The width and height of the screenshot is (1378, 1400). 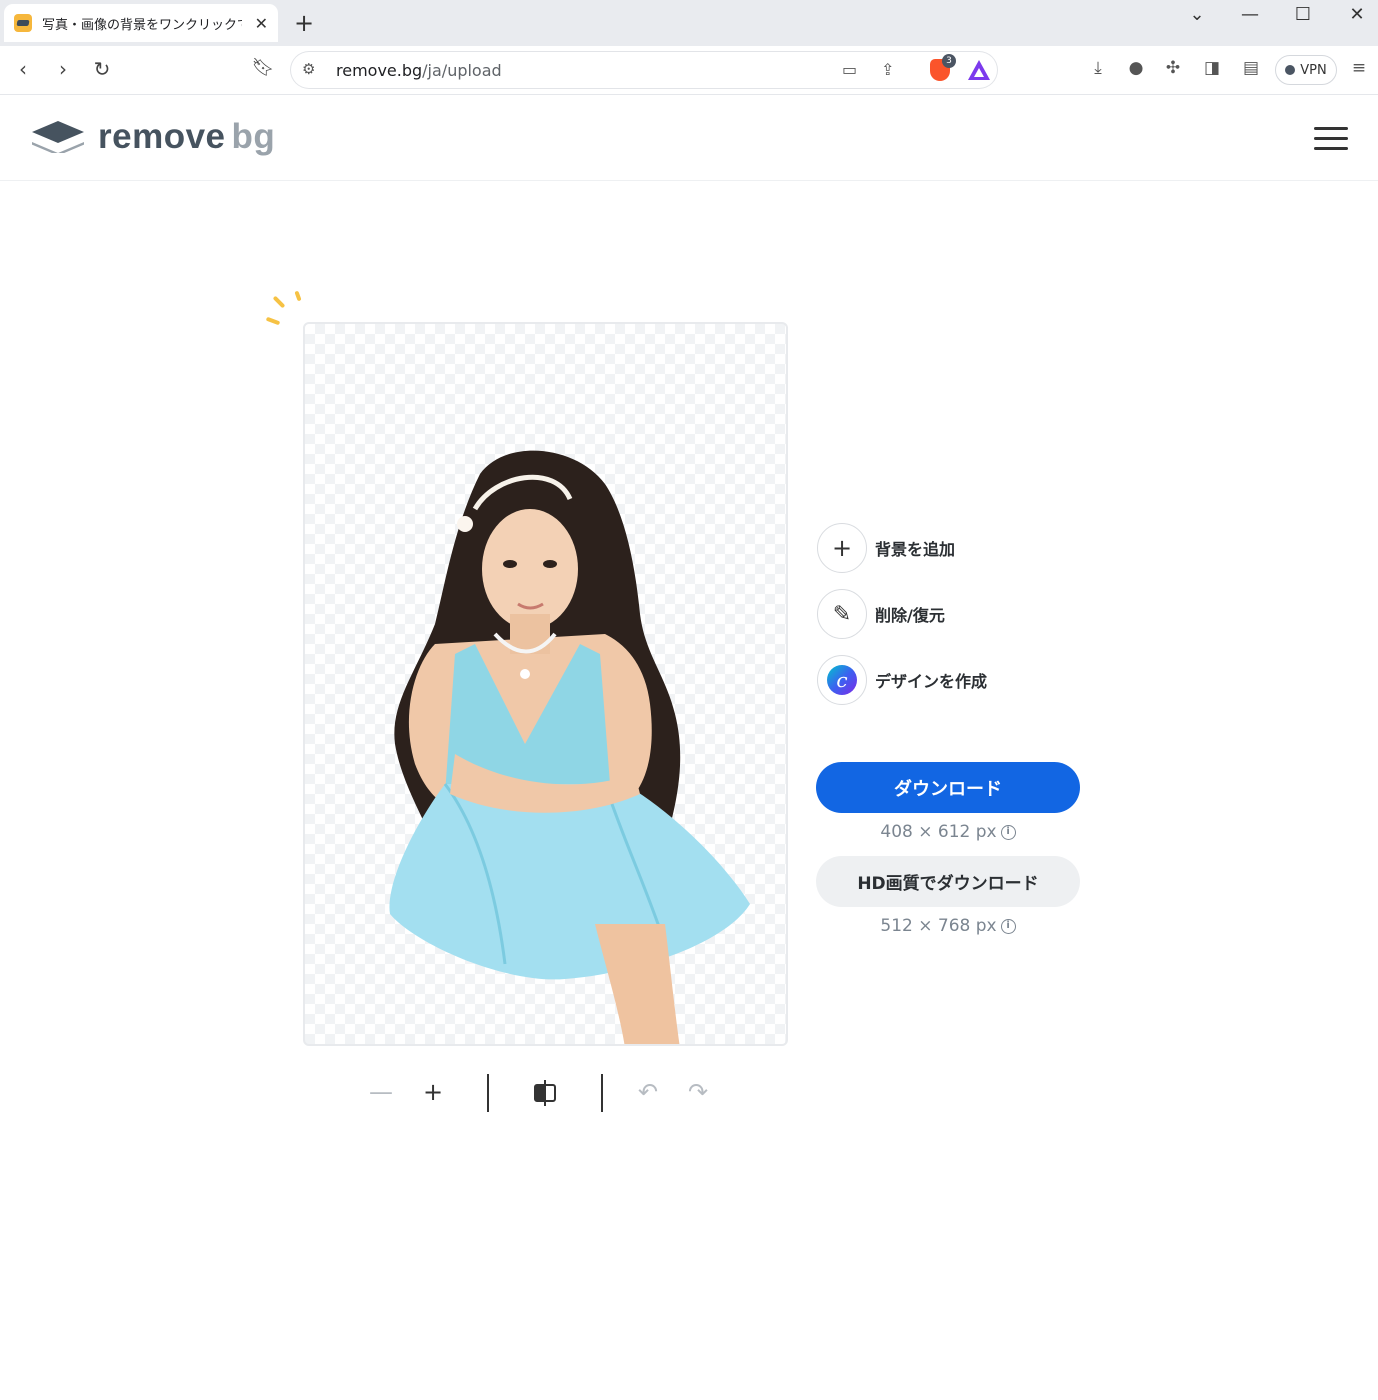 What do you see at coordinates (648, 1092) in the screenshot?
I see `undo-icon: ↶` at bounding box center [648, 1092].